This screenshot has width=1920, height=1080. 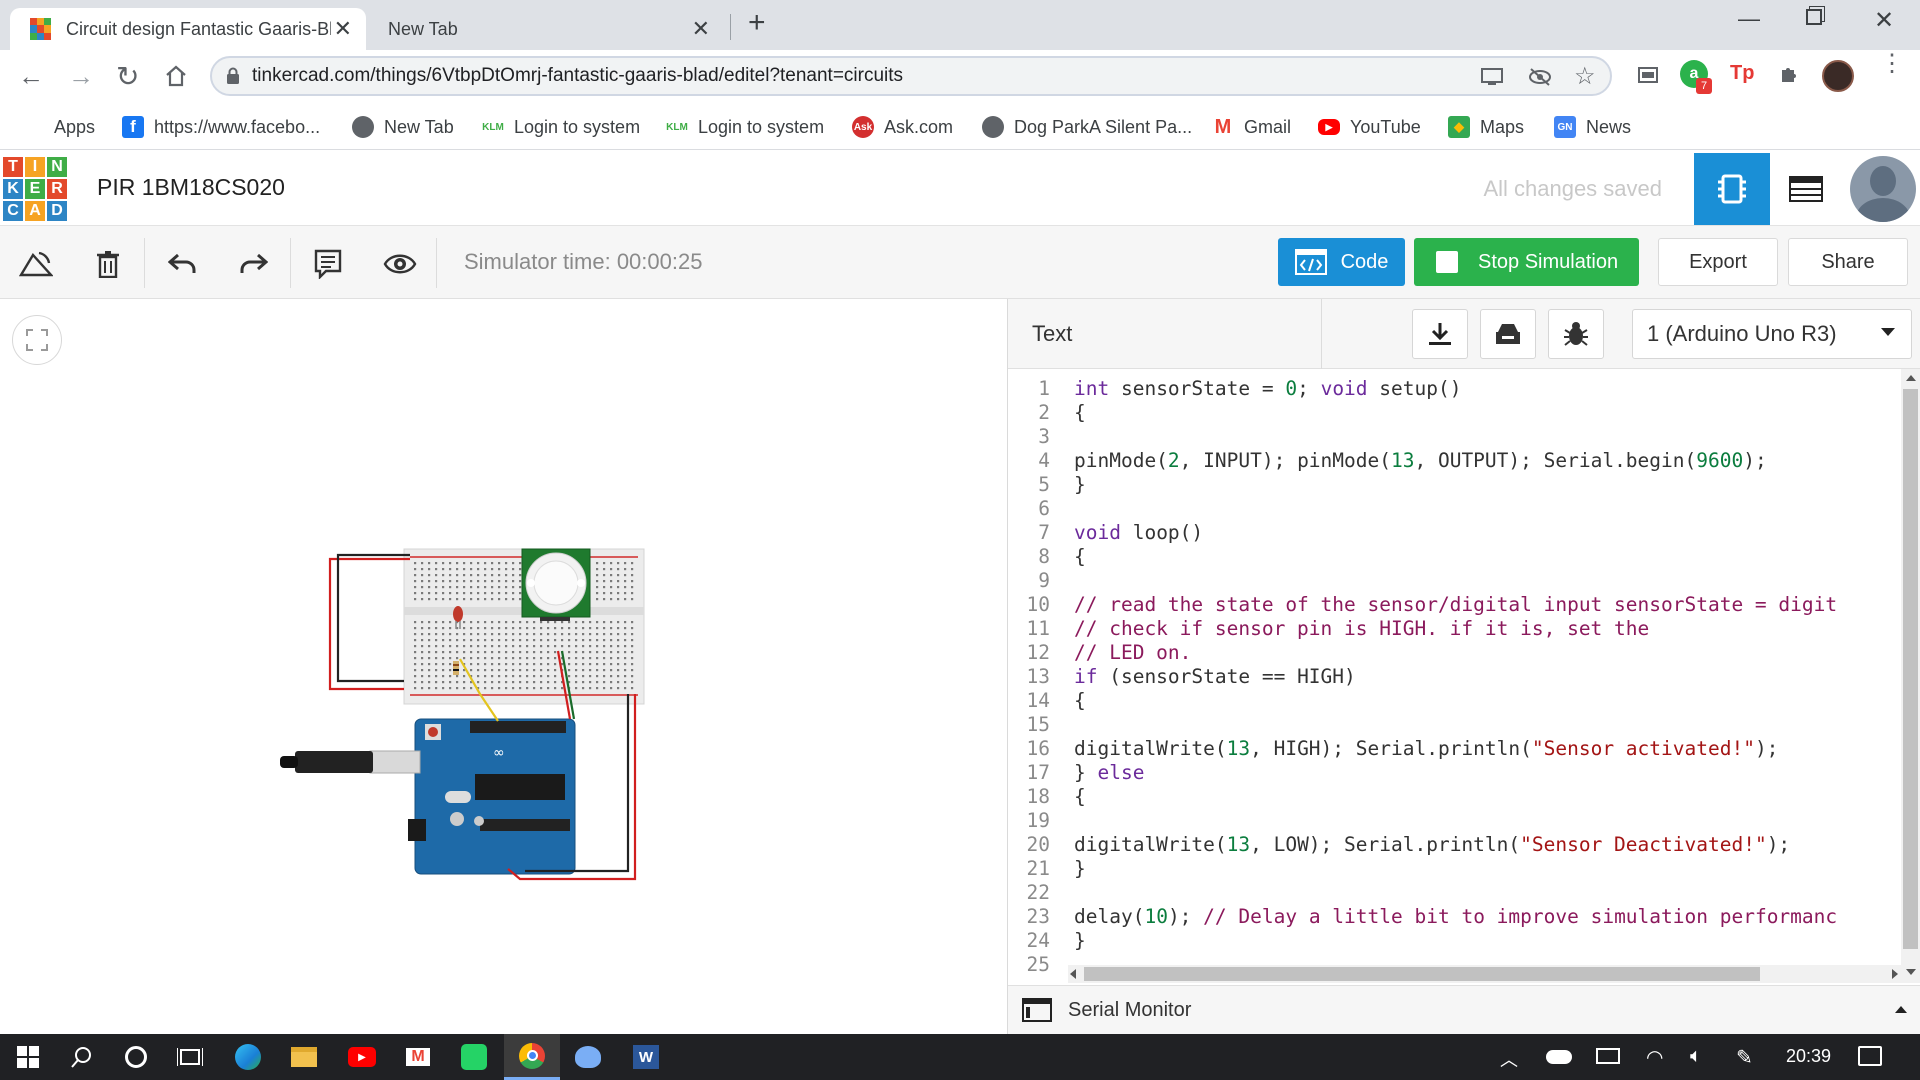 What do you see at coordinates (1608, 1056) in the screenshot?
I see `battery-icon` at bounding box center [1608, 1056].